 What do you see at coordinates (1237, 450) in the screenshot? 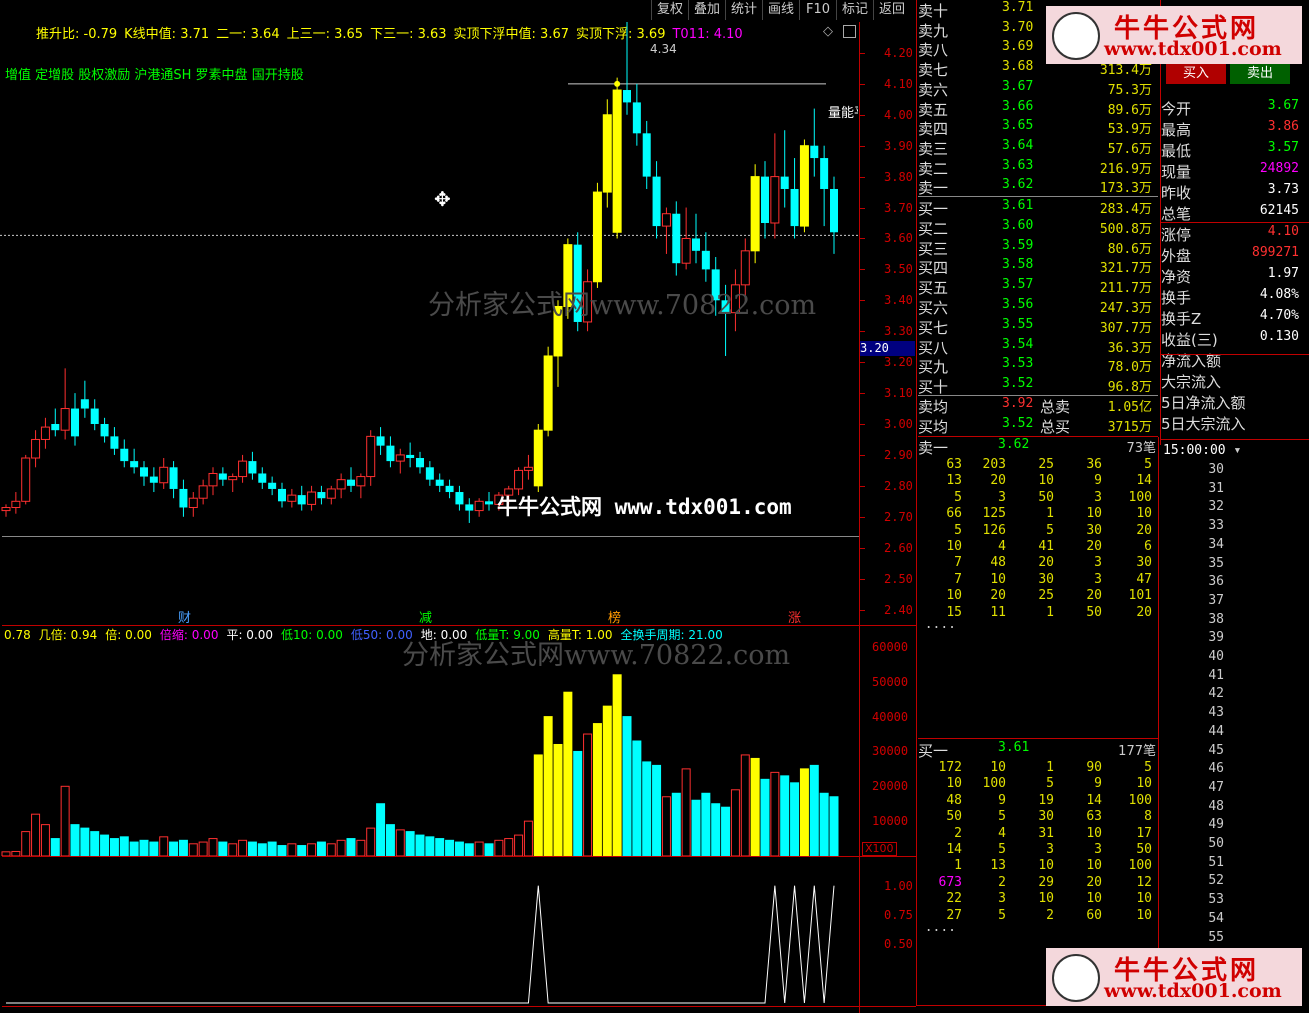
I see `dropdown-icon: ▾` at bounding box center [1237, 450].